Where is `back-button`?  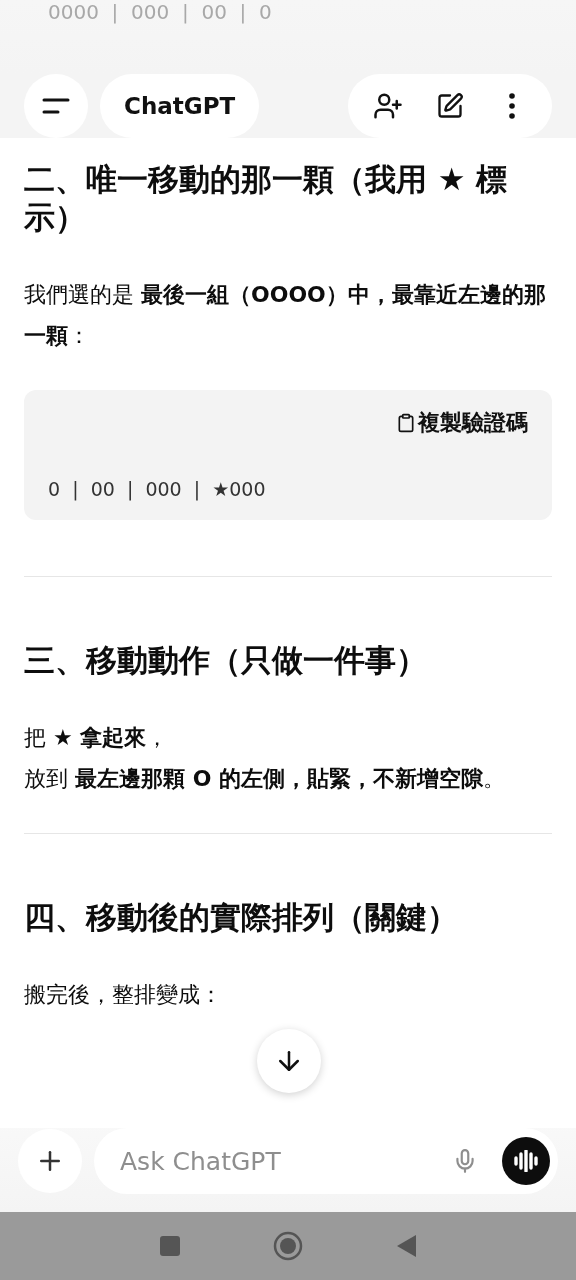
back-button is located at coordinates (406, 1246).